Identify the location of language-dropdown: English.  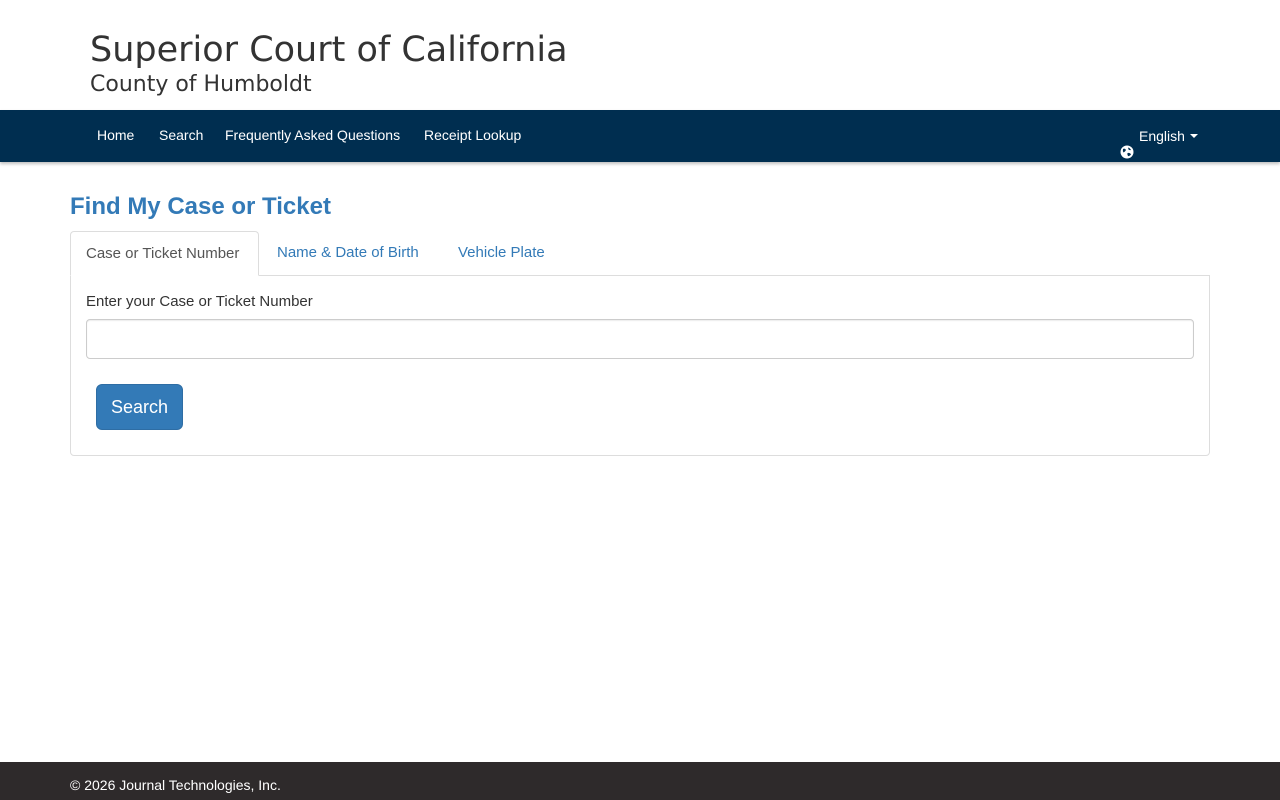
(1159, 136).